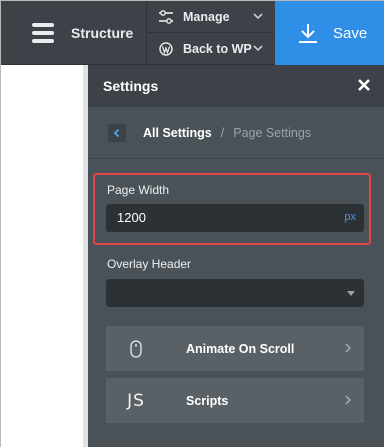 The image size is (384, 447). Describe the element at coordinates (350, 217) in the screenshot. I see `page-width-unit: px` at that location.